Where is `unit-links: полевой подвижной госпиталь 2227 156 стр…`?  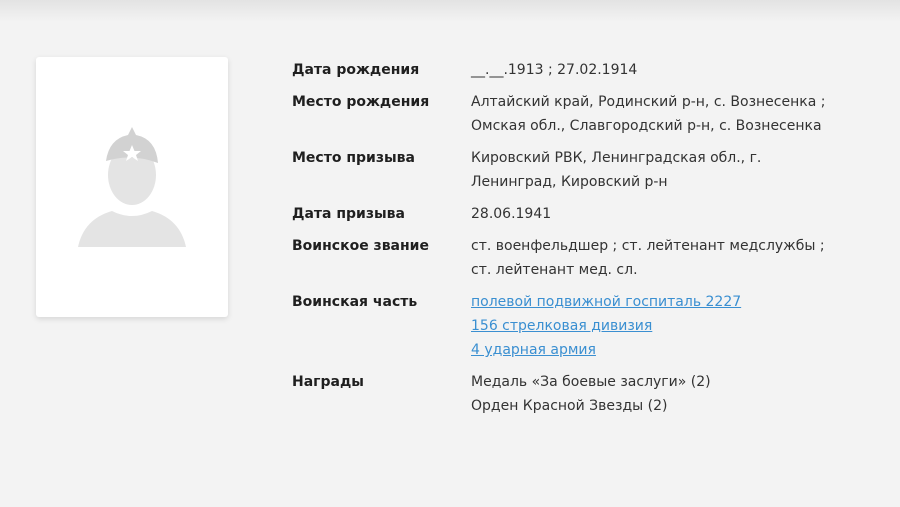 unit-links: полевой подвижной госпиталь 2227 156 стр… is located at coordinates (651, 326).